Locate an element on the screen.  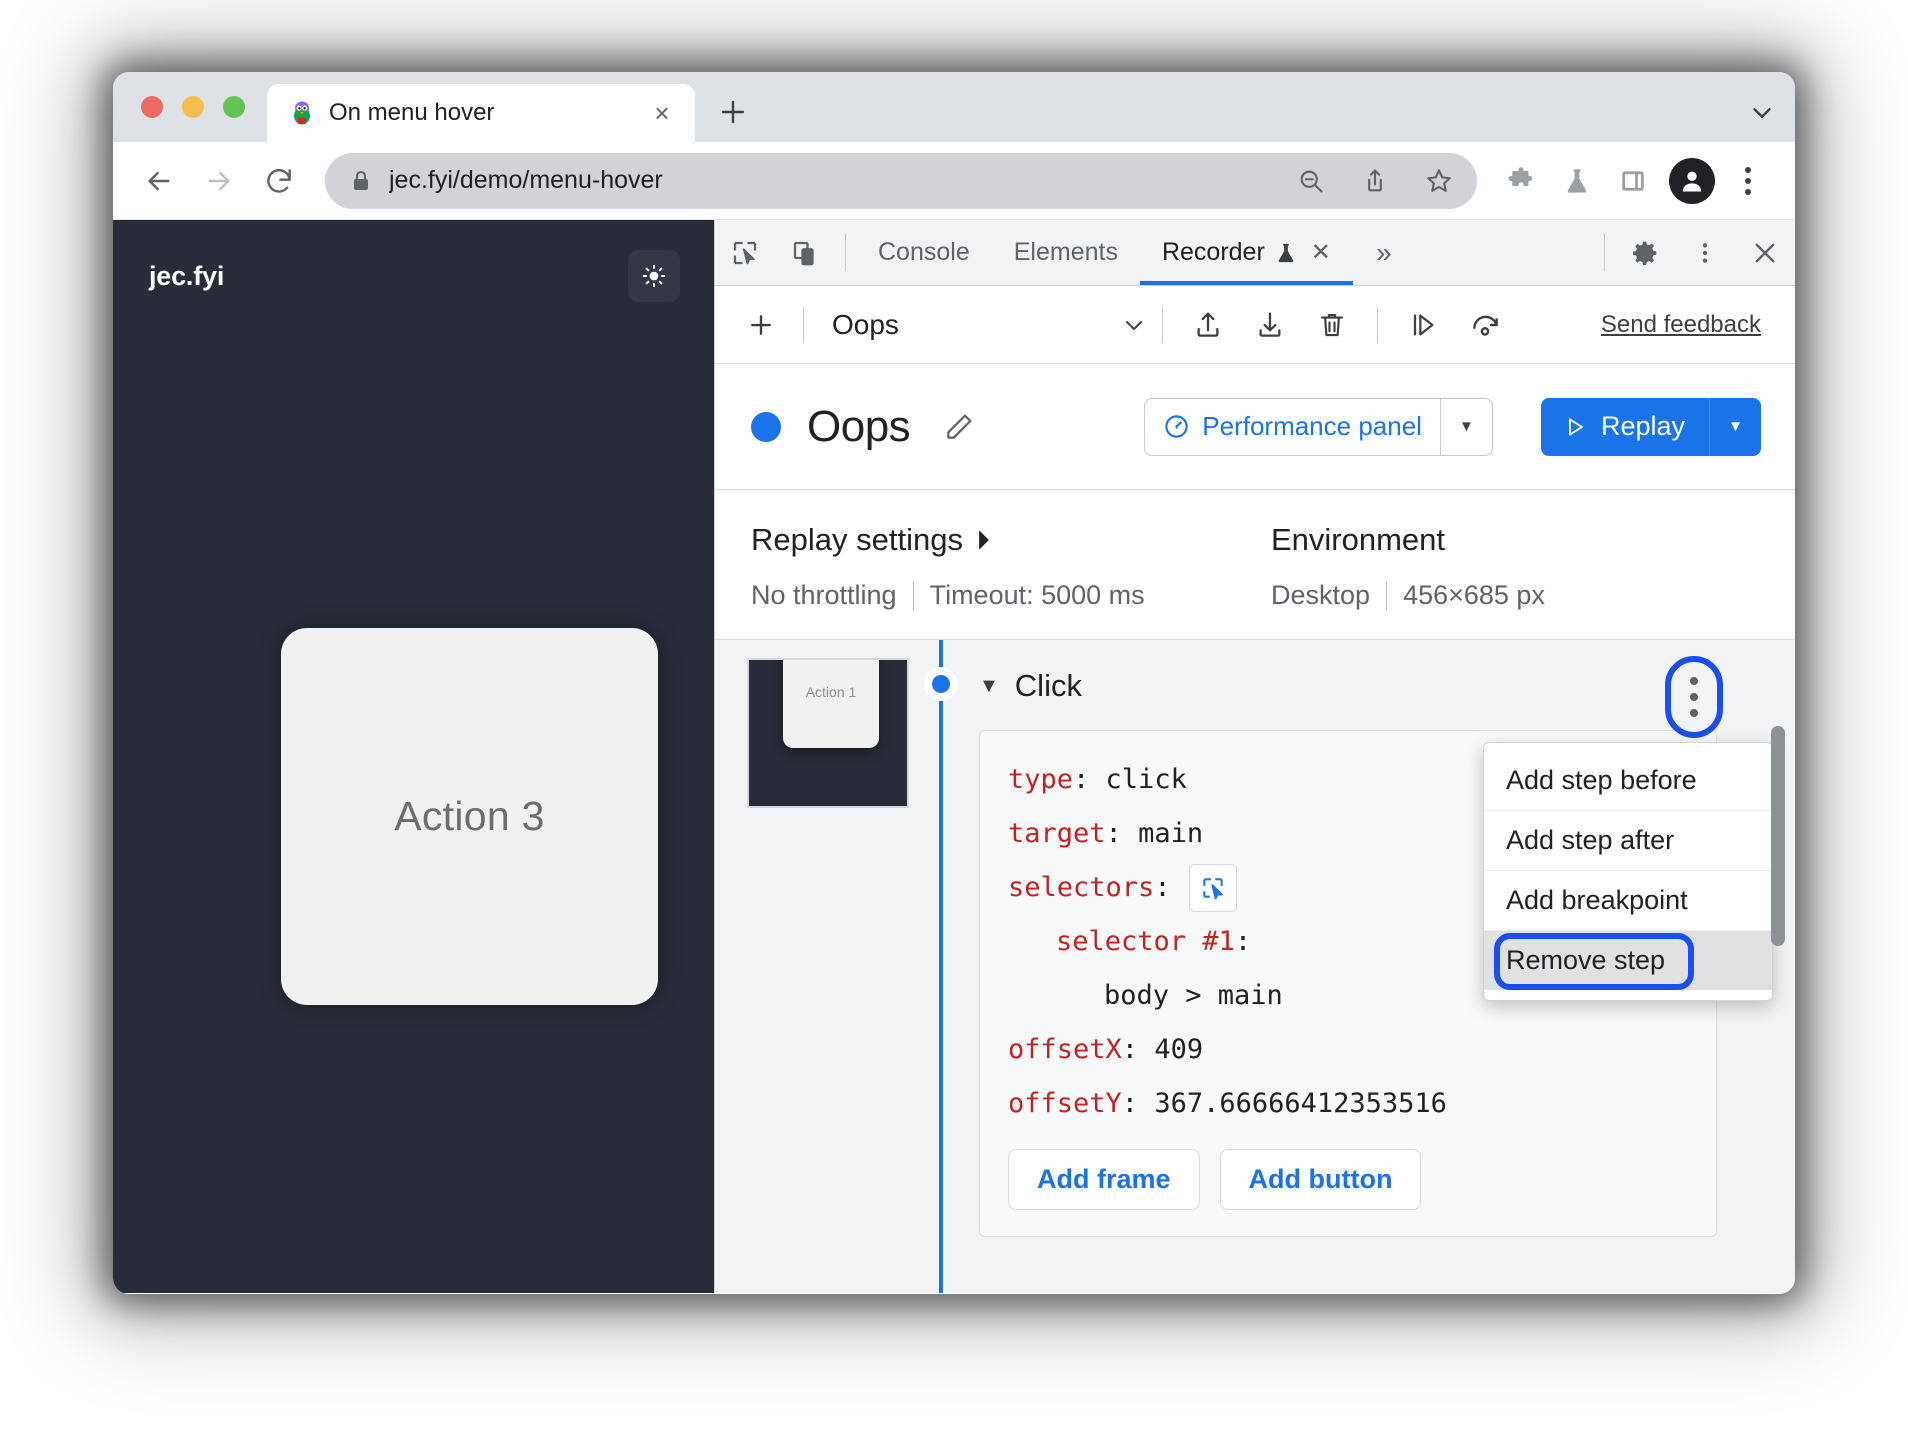
chrome-menu-icon is located at coordinates (1748, 181).